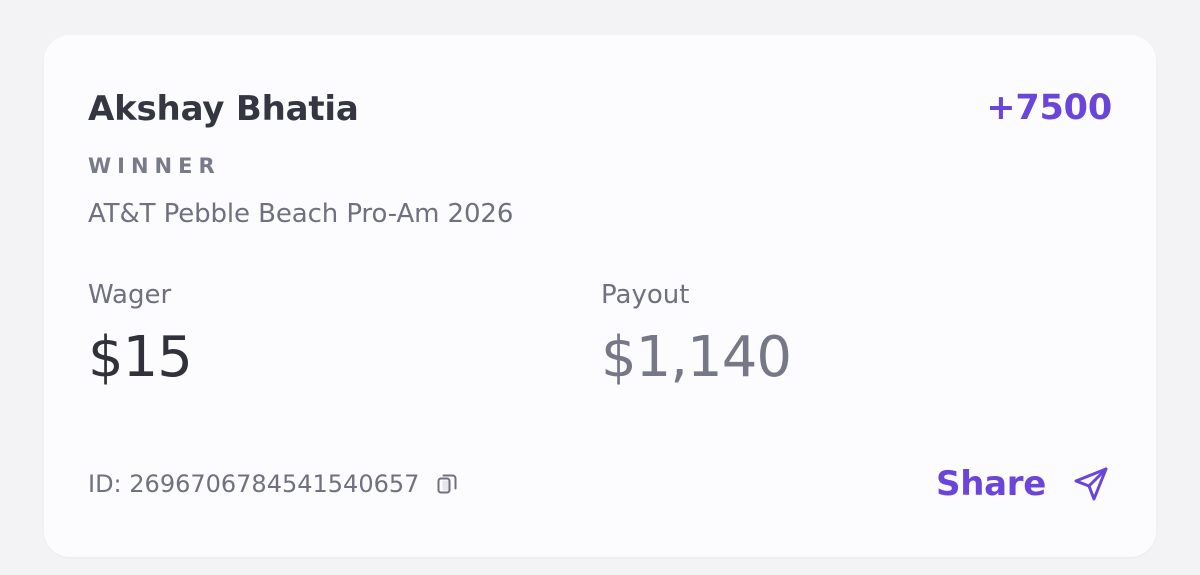  Describe the element at coordinates (1091, 484) in the screenshot. I see `send-icon` at that location.